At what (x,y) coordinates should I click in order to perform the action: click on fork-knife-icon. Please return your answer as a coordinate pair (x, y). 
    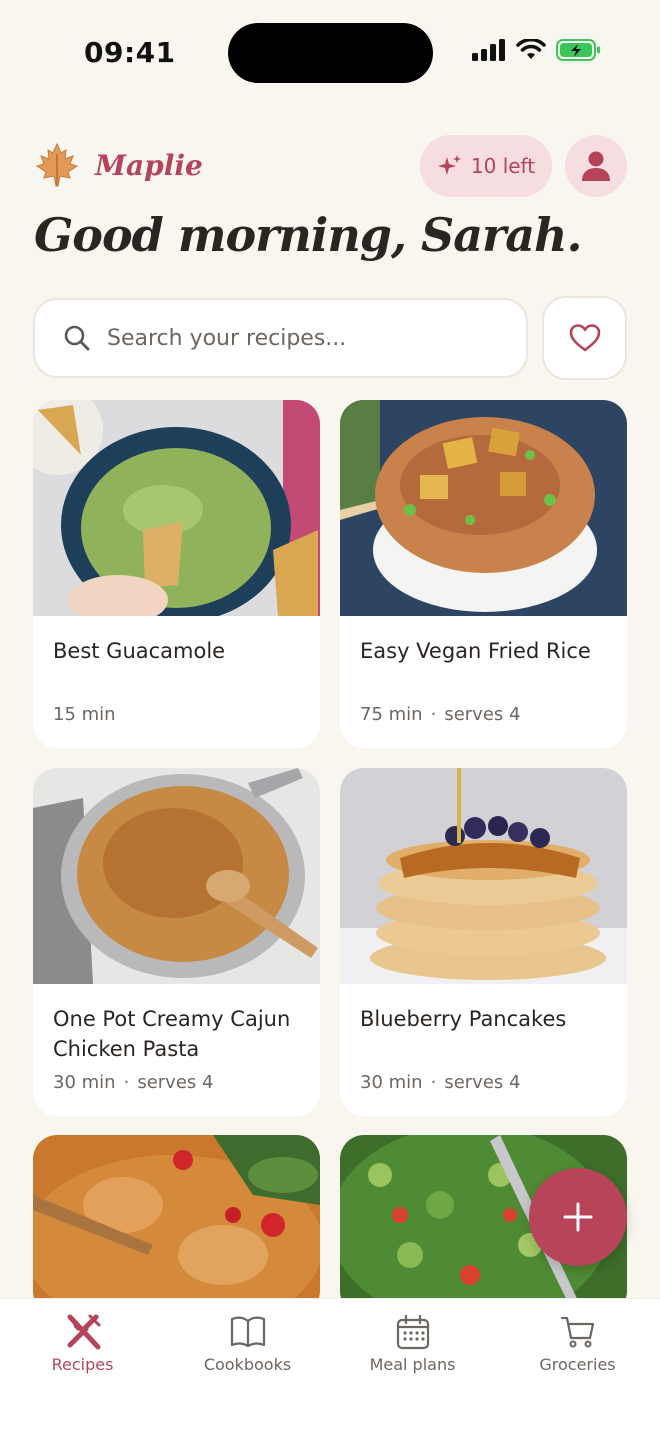
    Looking at the image, I should click on (83, 1332).